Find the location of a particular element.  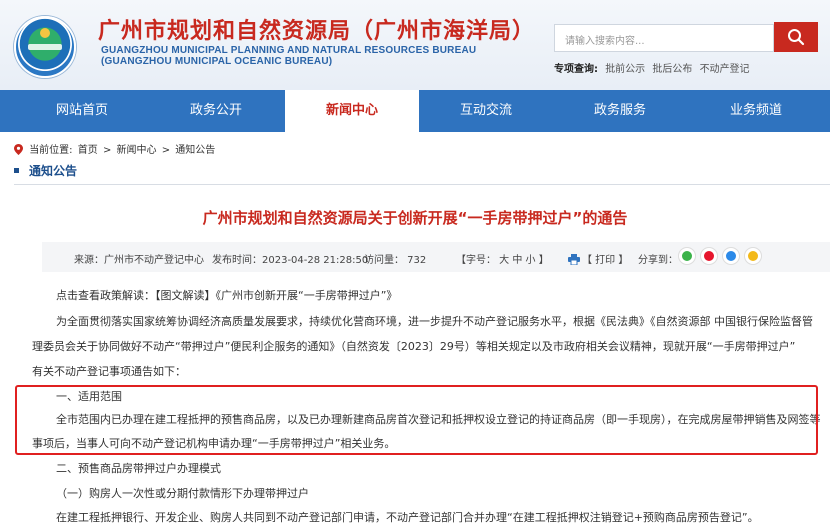

location-pin-icon is located at coordinates (18, 149).